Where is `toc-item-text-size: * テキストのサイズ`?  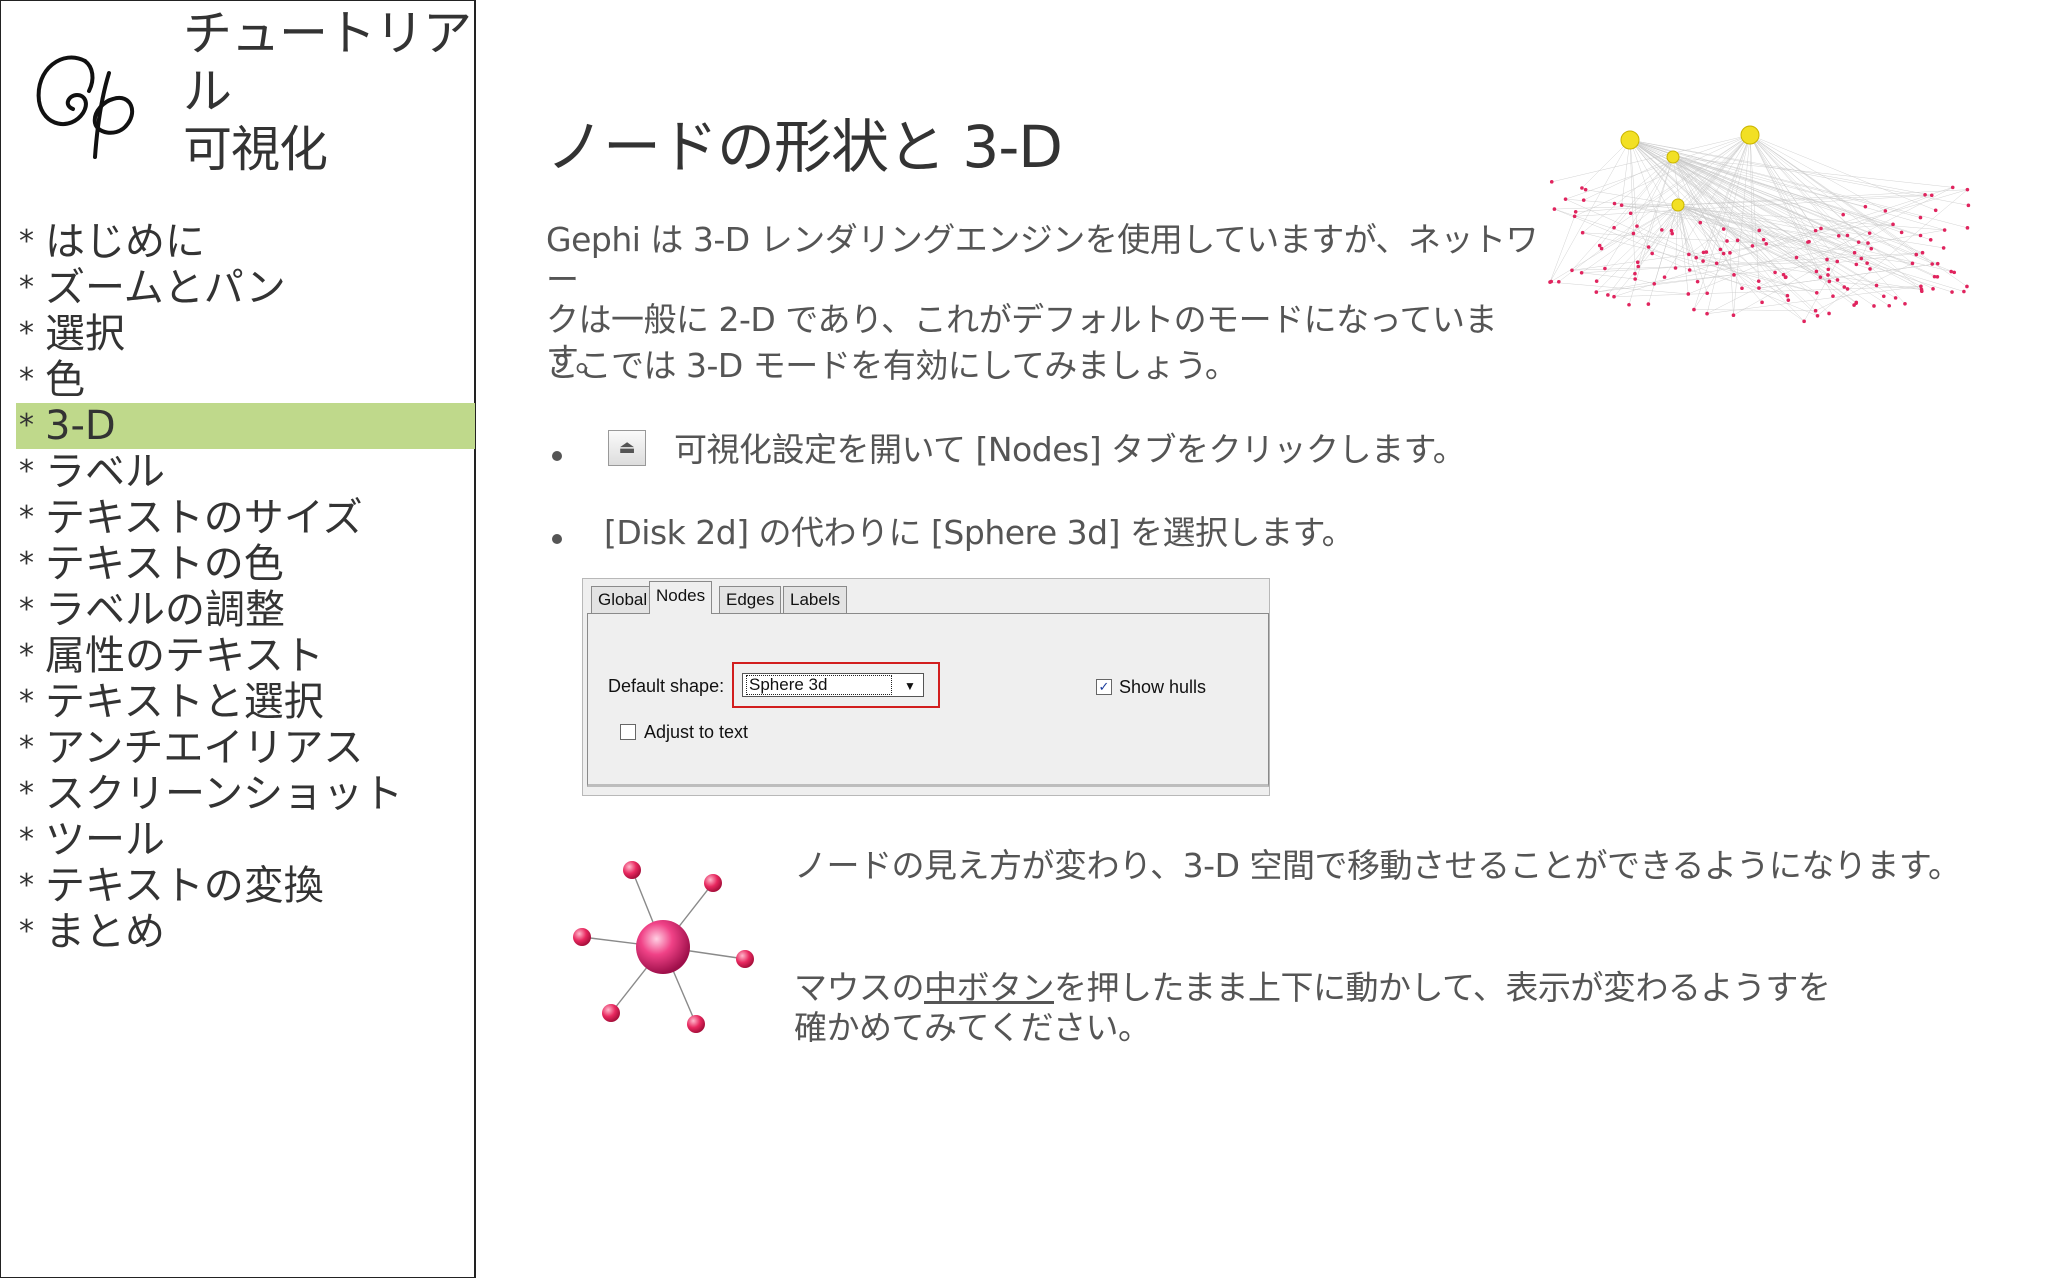
toc-item-text-size: * テキストのサイズ is located at coordinates (238, 518).